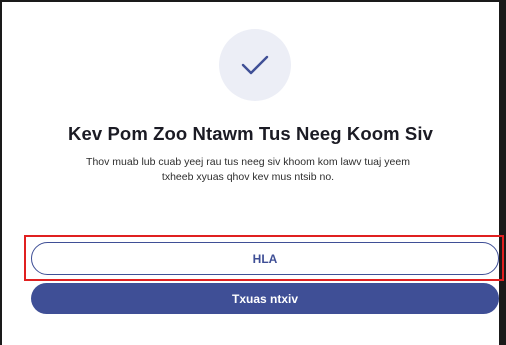 Image resolution: width=506 pixels, height=345 pixels. Describe the element at coordinates (265, 298) in the screenshot. I see `continue-button: Txuas ntxiv` at that location.